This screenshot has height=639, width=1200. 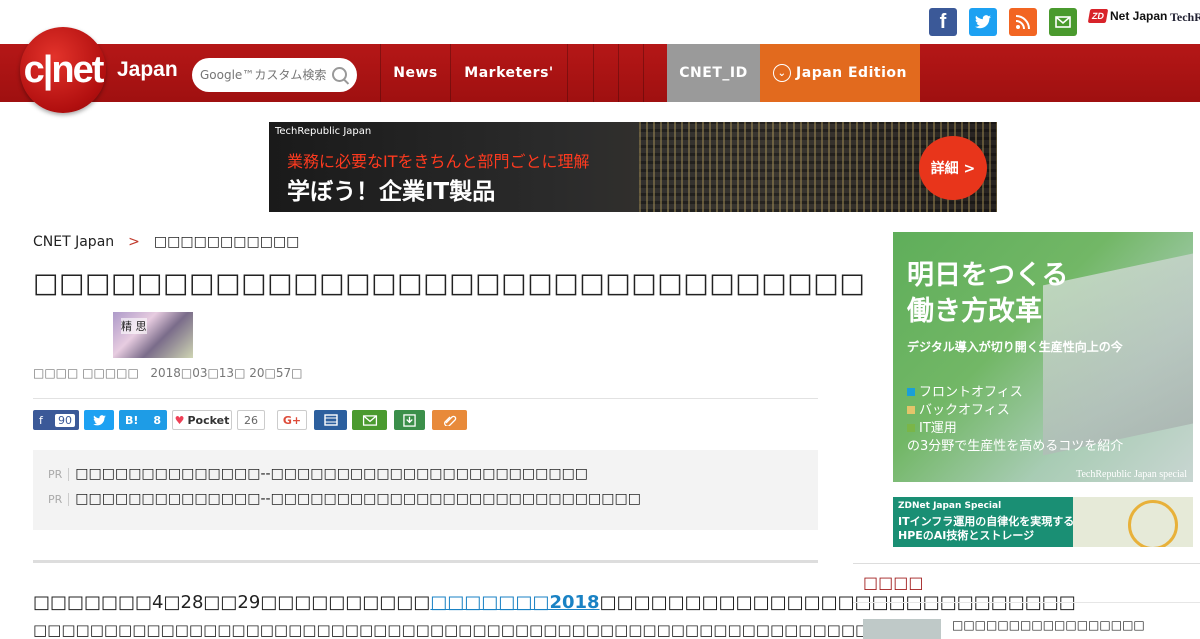 I want to click on hatena-icon: B!, so click(x=132, y=420).